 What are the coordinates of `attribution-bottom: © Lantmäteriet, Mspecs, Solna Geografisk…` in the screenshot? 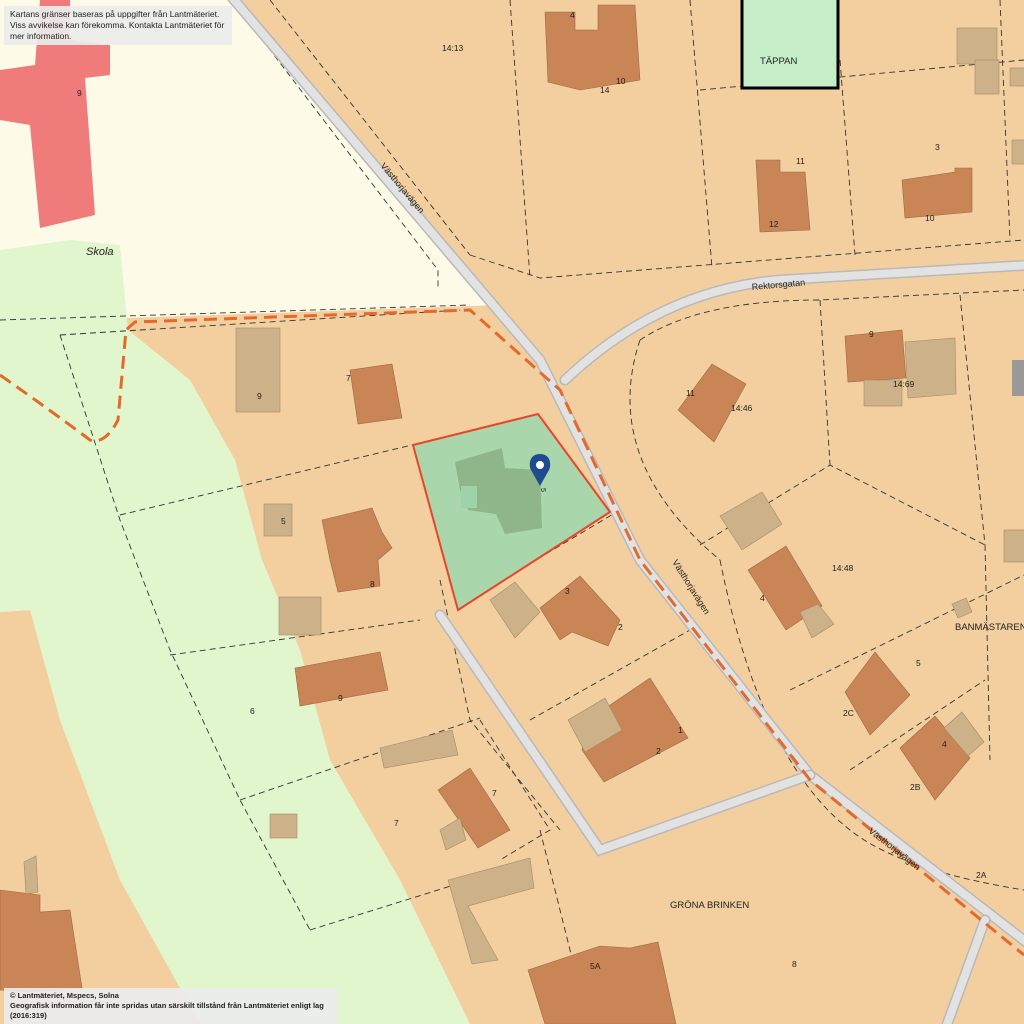 It's located at (171, 1006).